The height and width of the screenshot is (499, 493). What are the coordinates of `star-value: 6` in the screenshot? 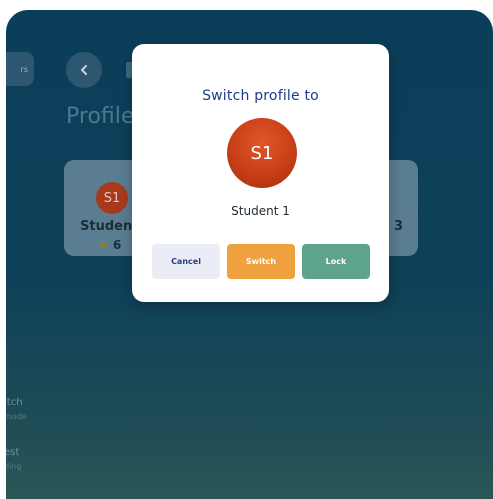 It's located at (117, 245).